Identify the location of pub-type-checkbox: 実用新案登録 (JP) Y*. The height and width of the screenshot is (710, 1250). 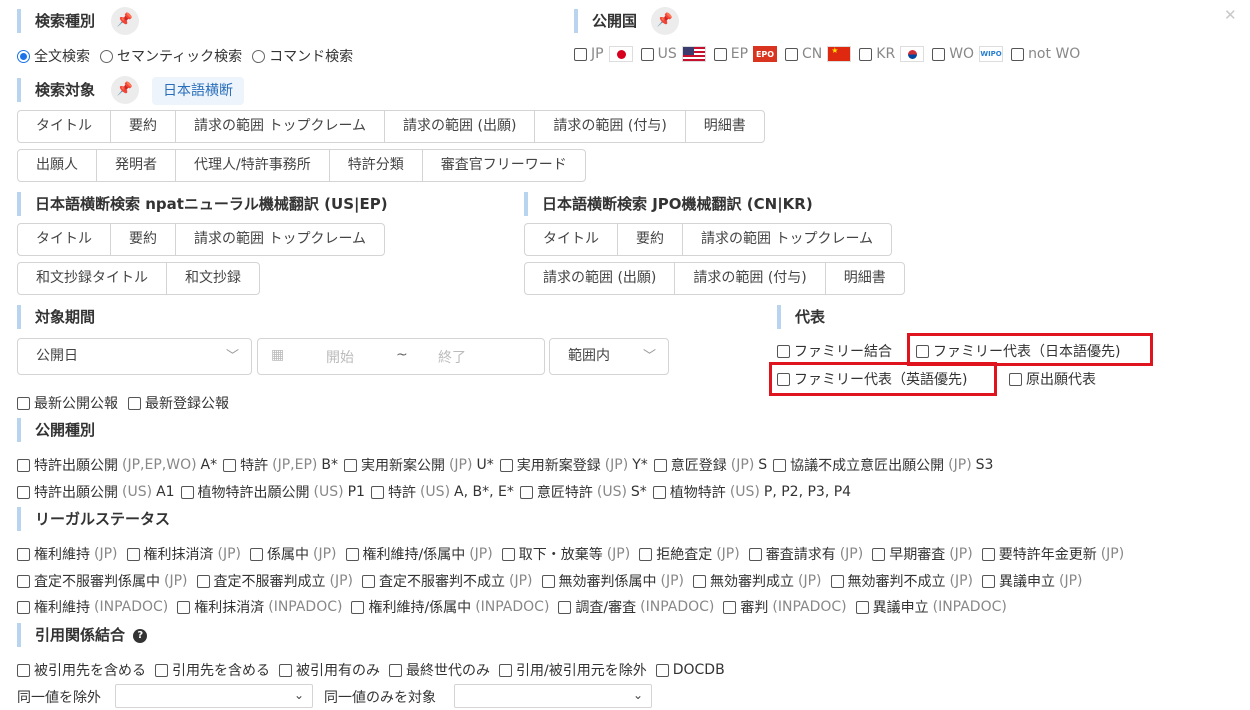
(573, 465).